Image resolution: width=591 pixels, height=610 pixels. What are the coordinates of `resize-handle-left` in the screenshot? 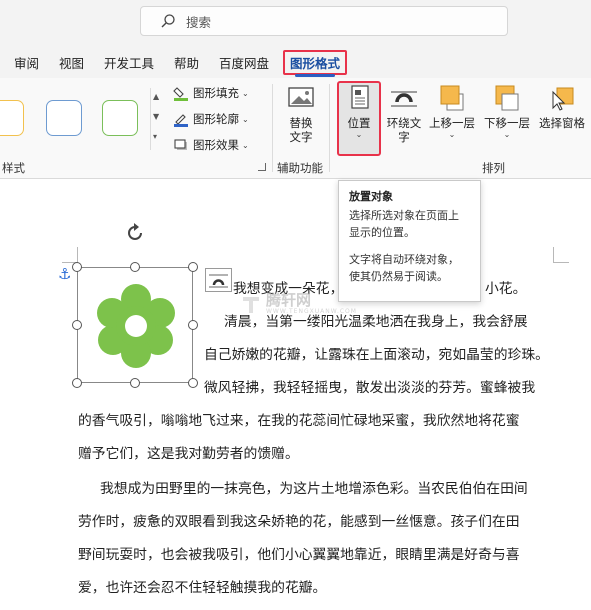 It's located at (77, 325).